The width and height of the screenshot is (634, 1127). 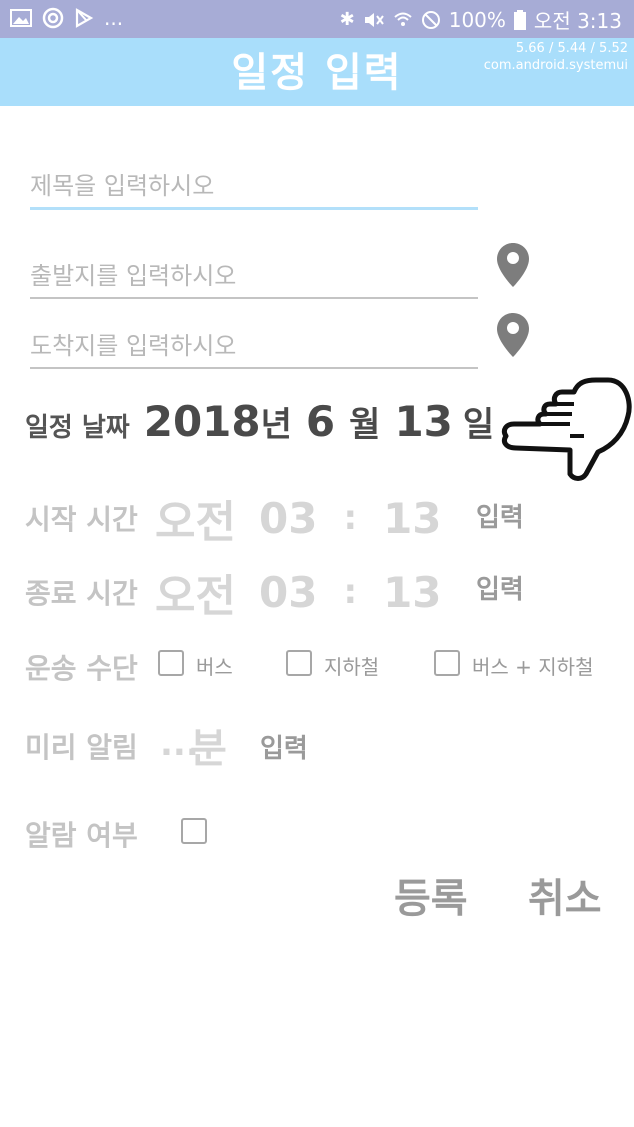 What do you see at coordinates (171, 663) in the screenshot?
I see `bus-checkbox` at bounding box center [171, 663].